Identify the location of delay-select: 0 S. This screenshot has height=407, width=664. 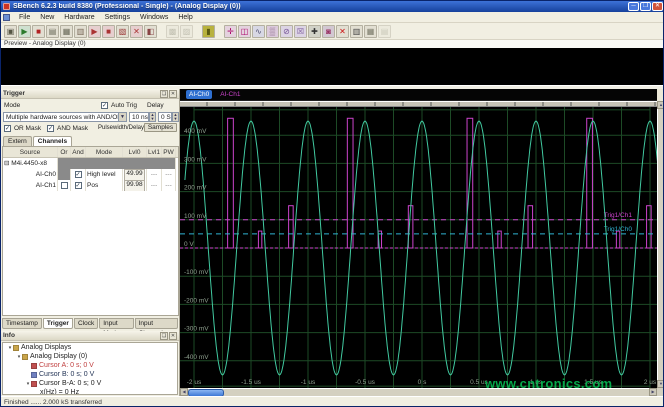
(165, 117).